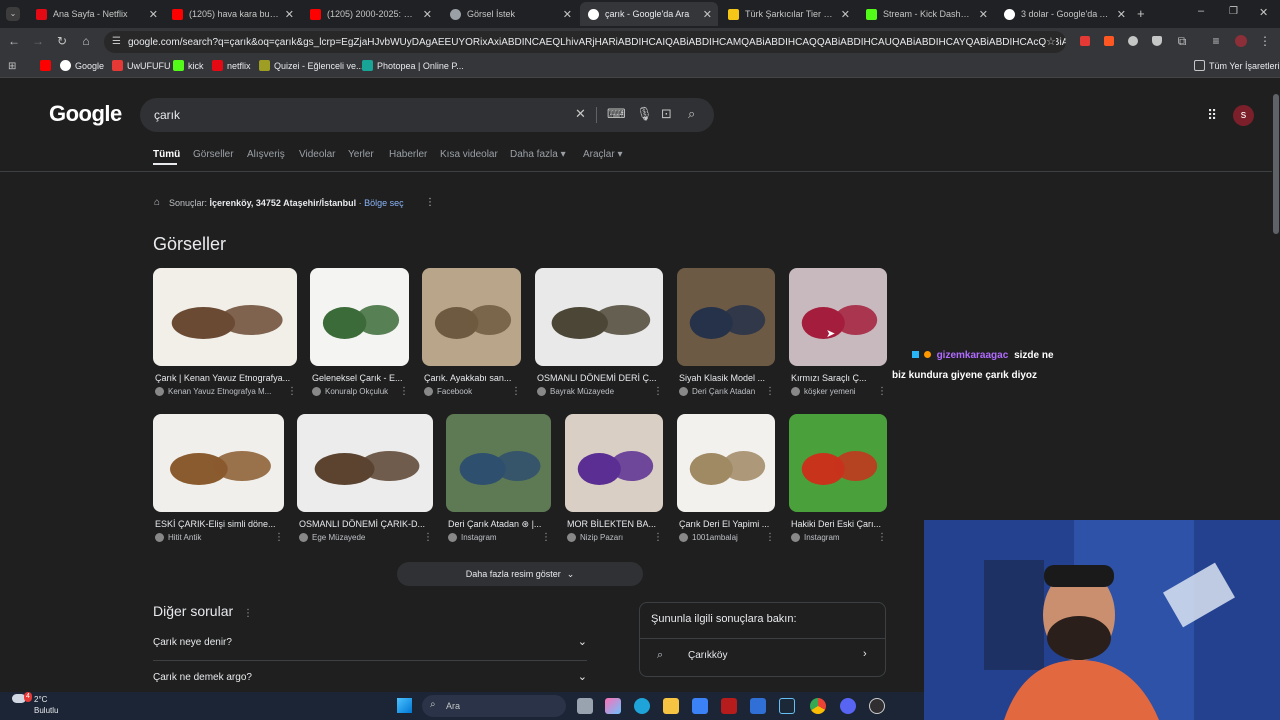 The height and width of the screenshot is (720, 1280). What do you see at coordinates (700, 706) in the screenshot?
I see `store-icon` at bounding box center [700, 706].